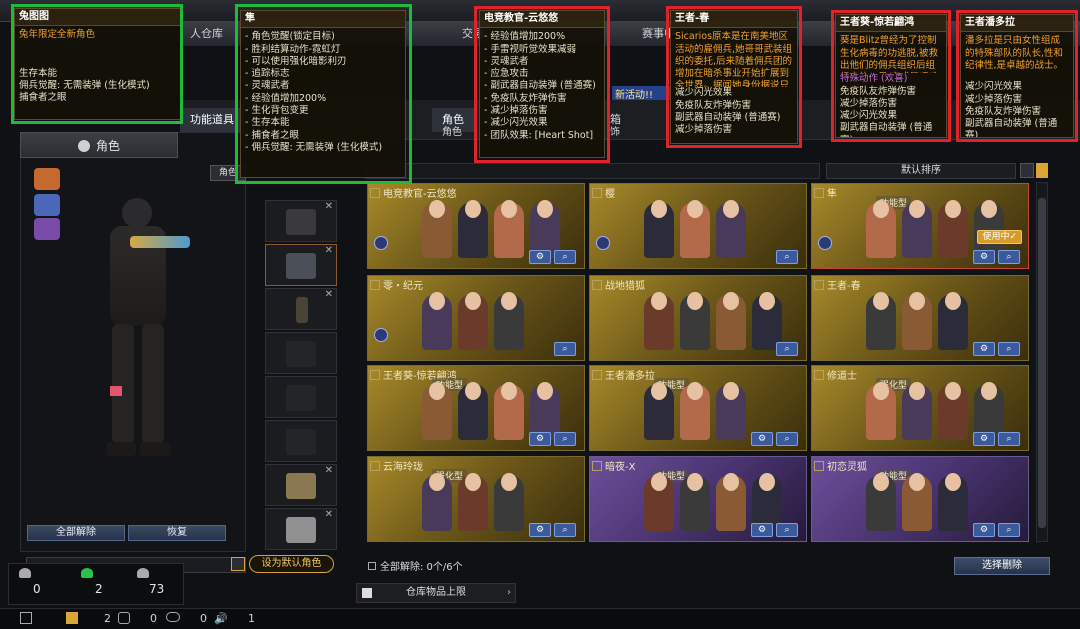  What do you see at coordinates (476, 499) in the screenshot?
I see `character-card: 云海玲珑 强化型 ⚙ ⌕` at bounding box center [476, 499].